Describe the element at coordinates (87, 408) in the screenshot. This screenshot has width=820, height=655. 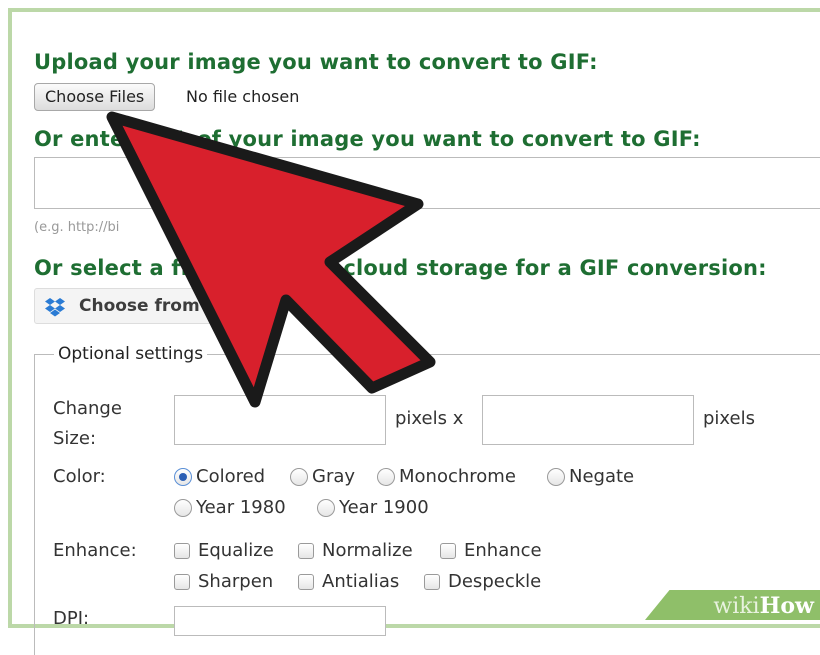
I see `size-label-line1: Change` at that location.